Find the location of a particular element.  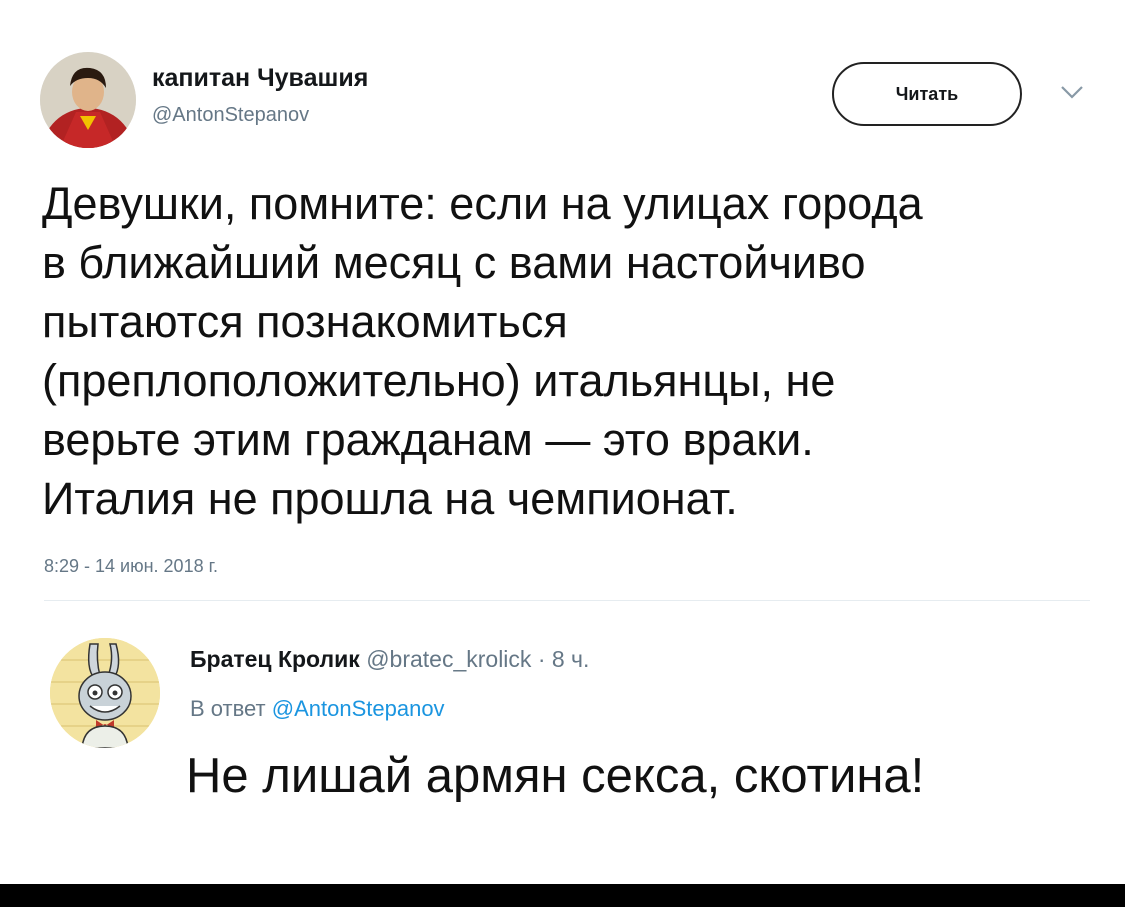

author-handle: @AntonStepanov is located at coordinates (230, 115).